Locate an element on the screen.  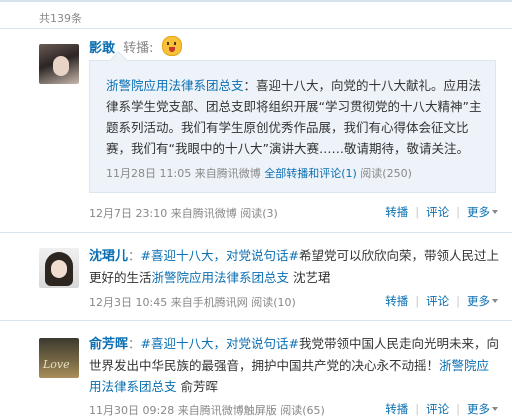
post-header: 影敢 转播: is located at coordinates (135, 48).